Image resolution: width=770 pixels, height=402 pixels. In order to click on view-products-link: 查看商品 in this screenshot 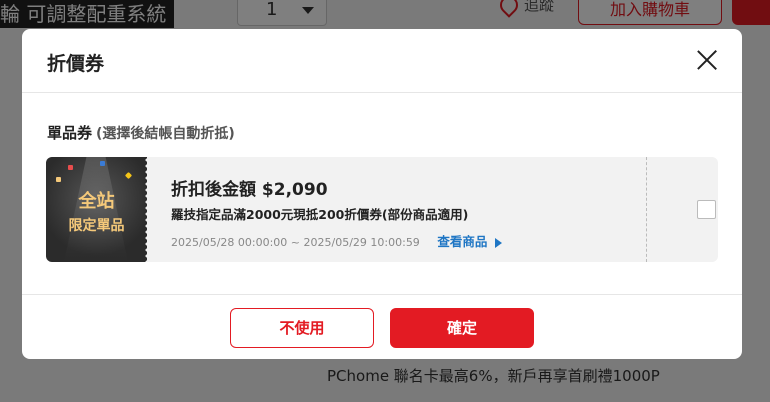, I will do `click(470, 241)`.